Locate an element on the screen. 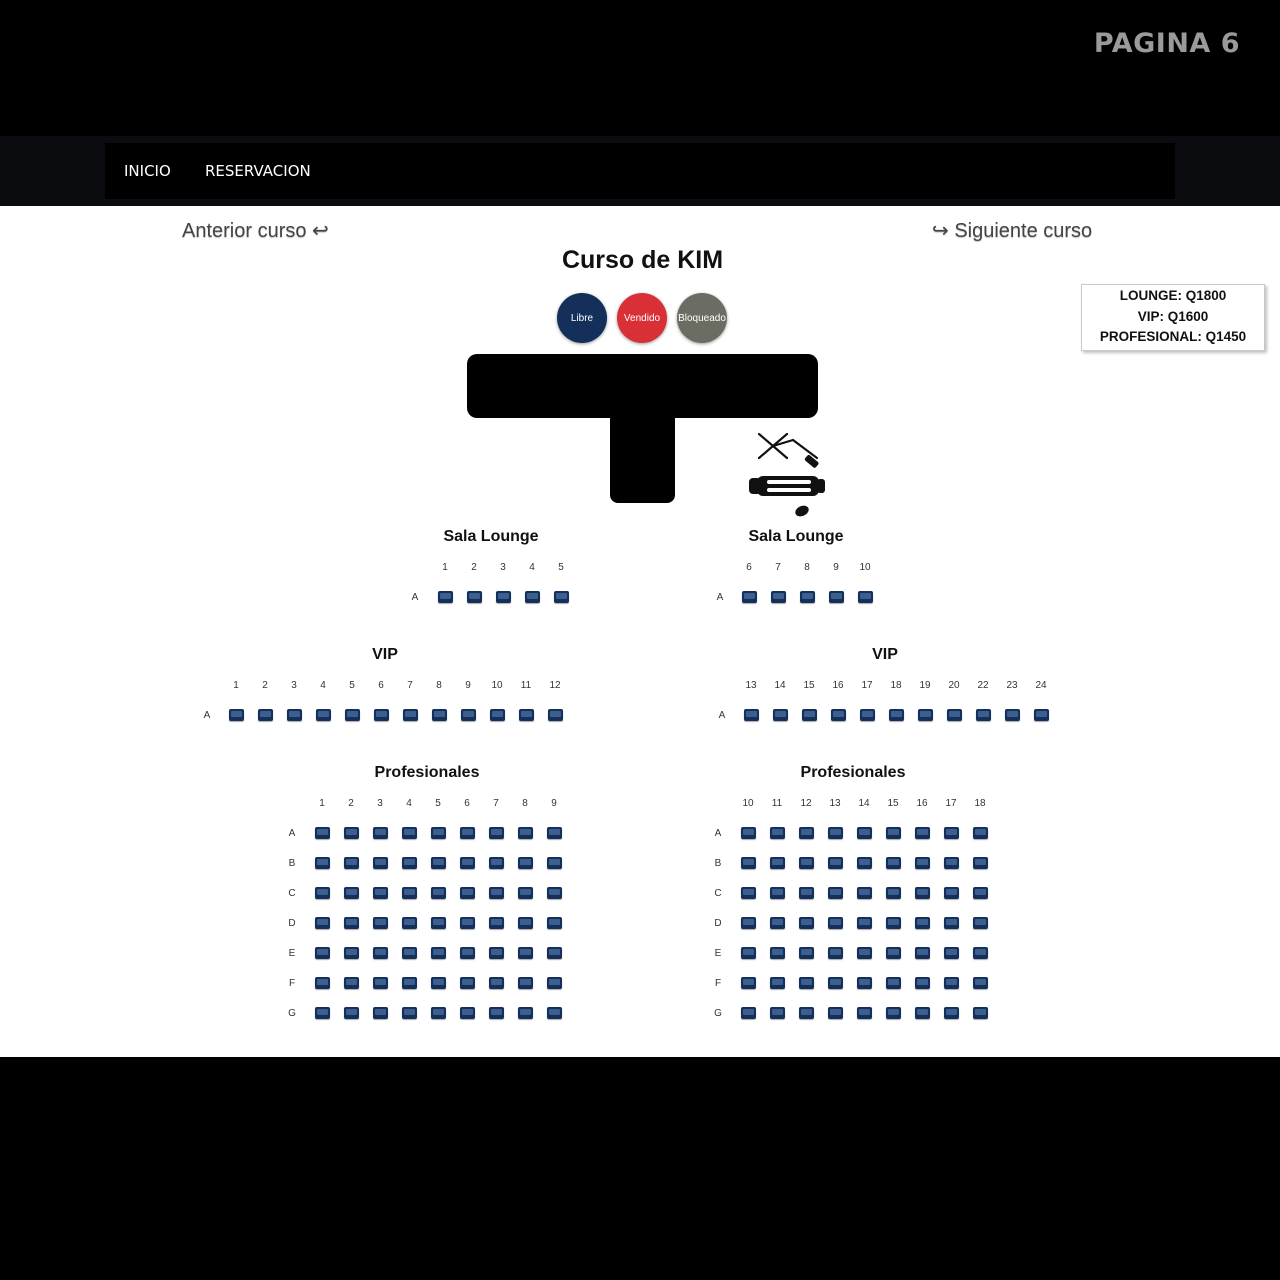 The image size is (1280, 1280). previous-course-link: Anterior curso ↩ is located at coordinates (255, 230).